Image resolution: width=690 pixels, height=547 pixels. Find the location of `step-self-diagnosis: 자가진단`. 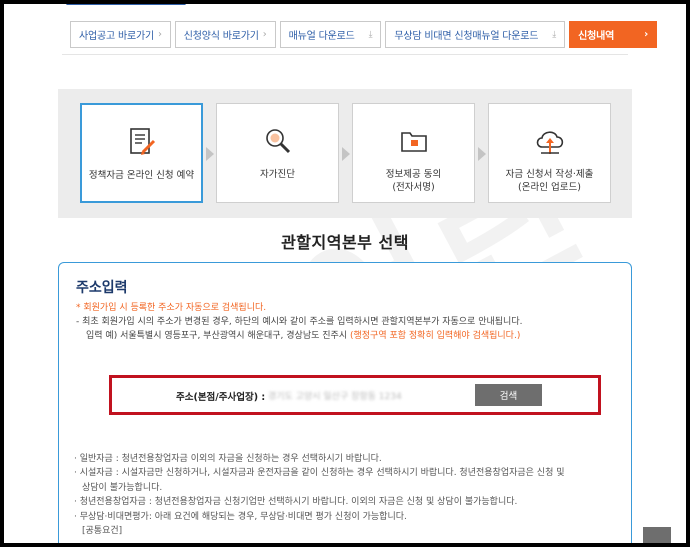

step-self-diagnosis: 자가진단 is located at coordinates (277, 153).